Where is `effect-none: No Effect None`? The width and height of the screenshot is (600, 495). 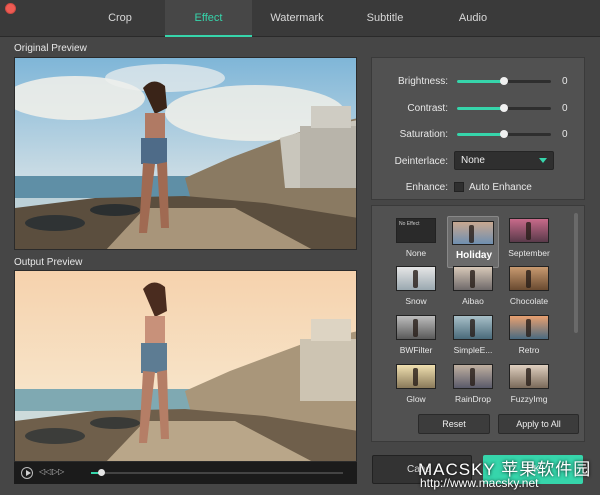 effect-none: No Effect None is located at coordinates (416, 242).